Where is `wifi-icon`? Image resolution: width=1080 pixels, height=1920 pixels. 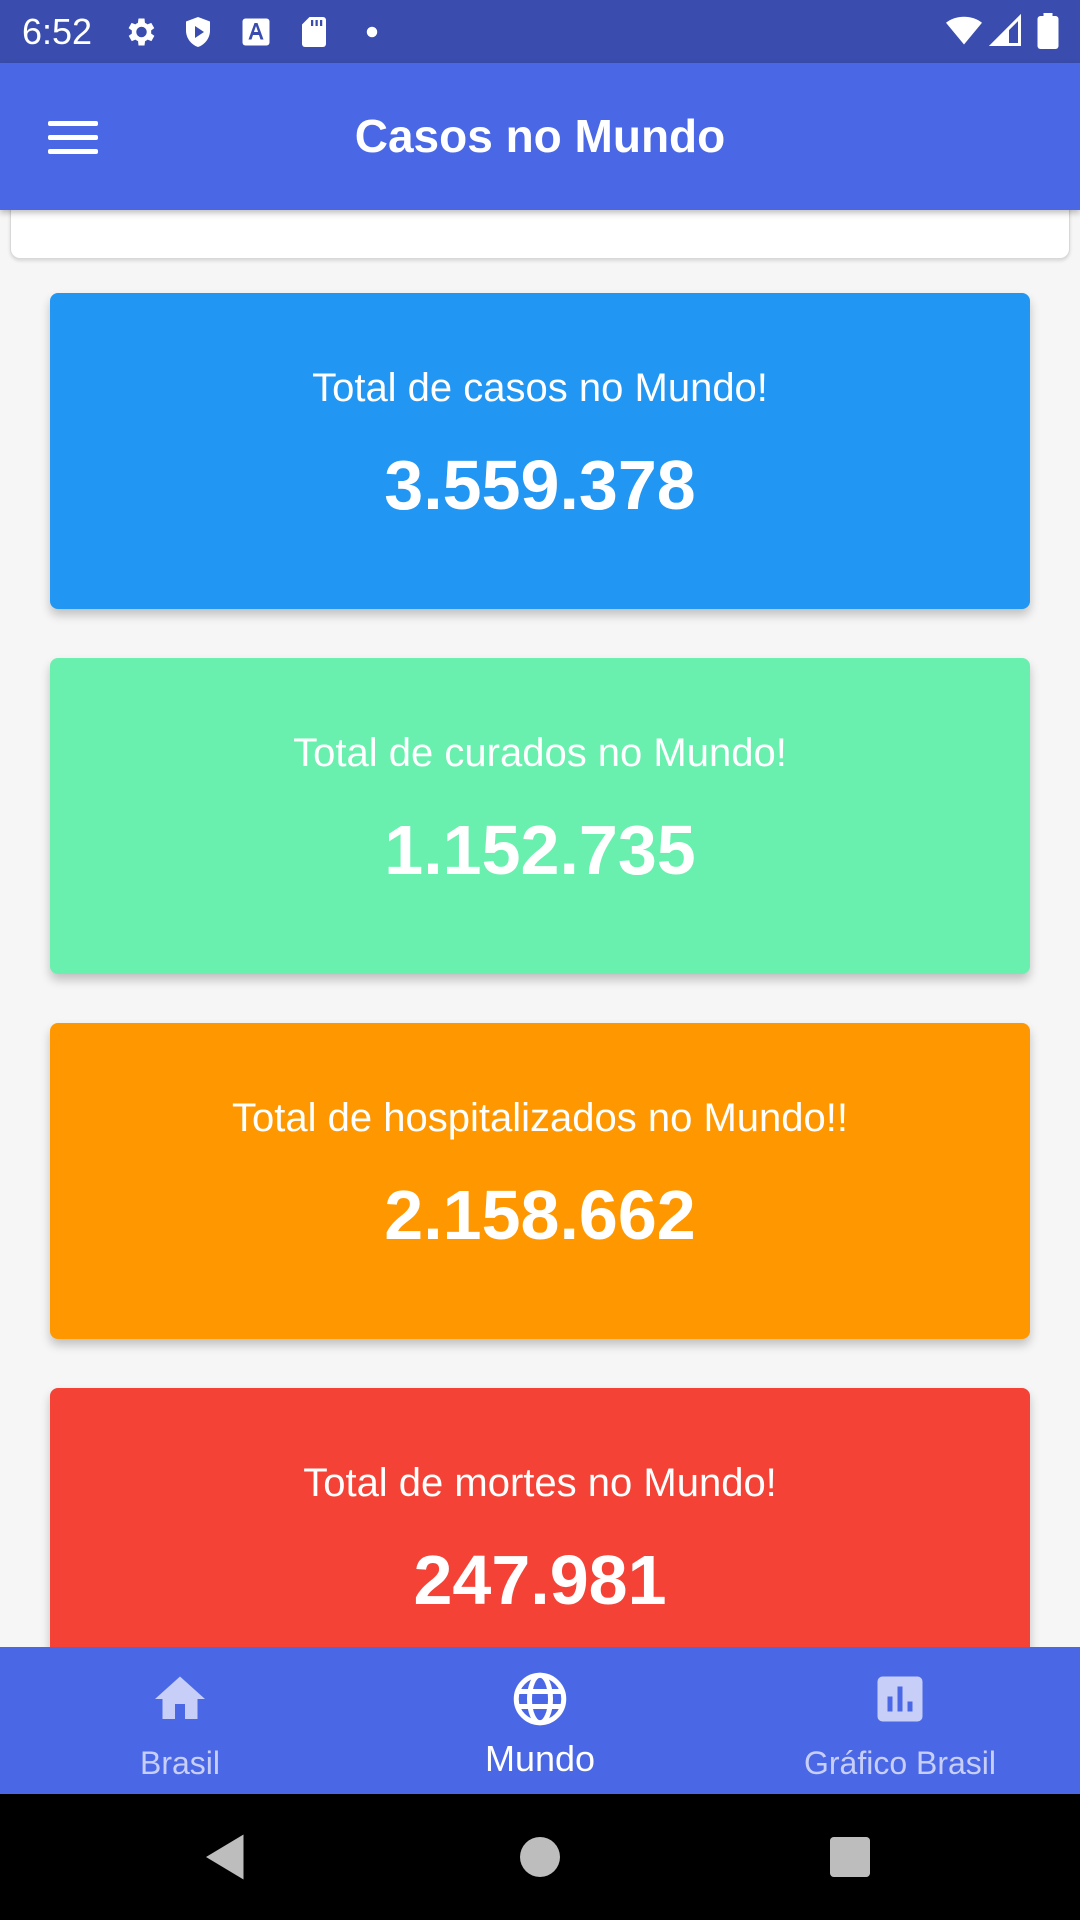
wifi-icon is located at coordinates (964, 30).